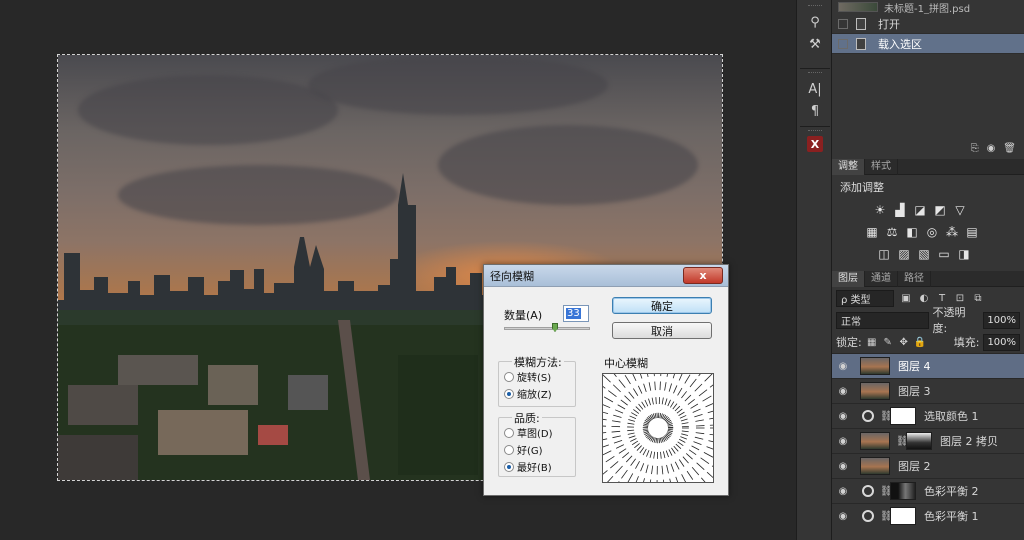  I want to click on black-white-icon: ◧, so click(912, 232).